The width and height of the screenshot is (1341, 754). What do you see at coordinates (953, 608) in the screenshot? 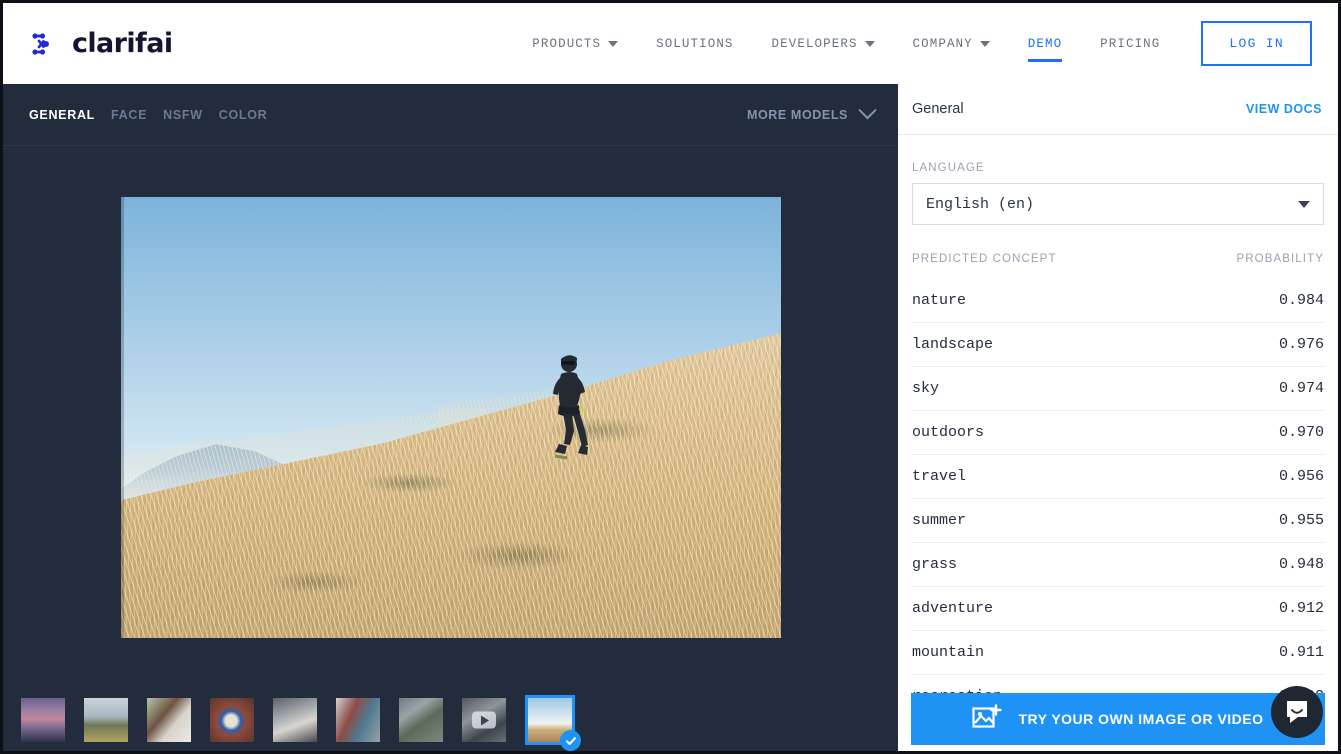
I see `concept-name: adventure` at bounding box center [953, 608].